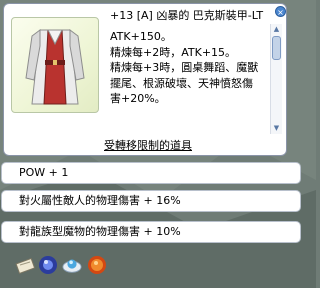 The height and width of the screenshot is (288, 320). What do you see at coordinates (151, 201) in the screenshot?
I see `option-row-fire: 對火屬性敵人的物理傷害 + 16%` at bounding box center [151, 201].